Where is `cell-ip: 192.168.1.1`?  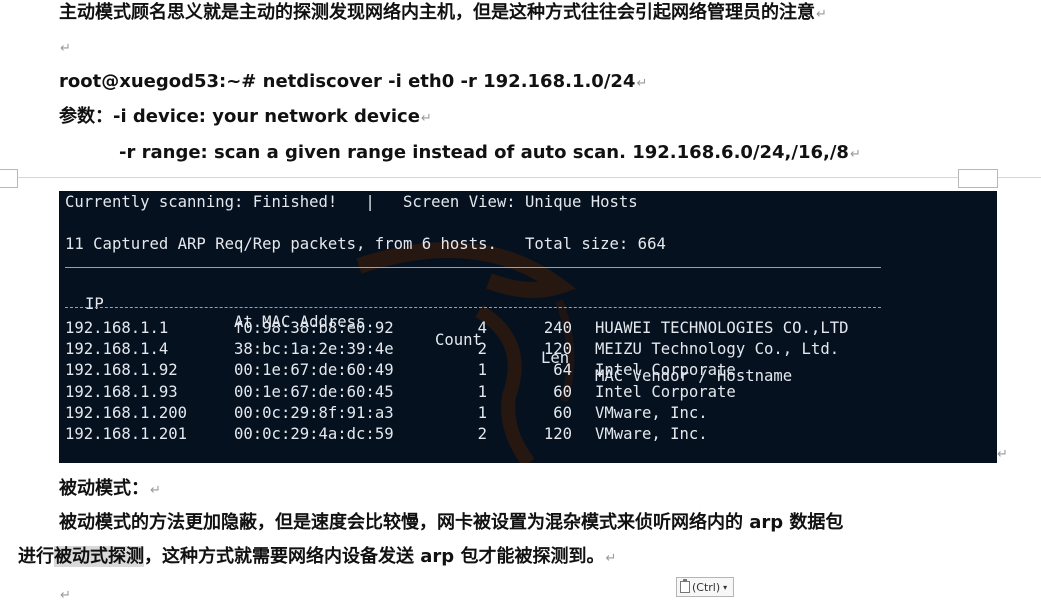 cell-ip: 192.168.1.1 is located at coordinates (117, 328).